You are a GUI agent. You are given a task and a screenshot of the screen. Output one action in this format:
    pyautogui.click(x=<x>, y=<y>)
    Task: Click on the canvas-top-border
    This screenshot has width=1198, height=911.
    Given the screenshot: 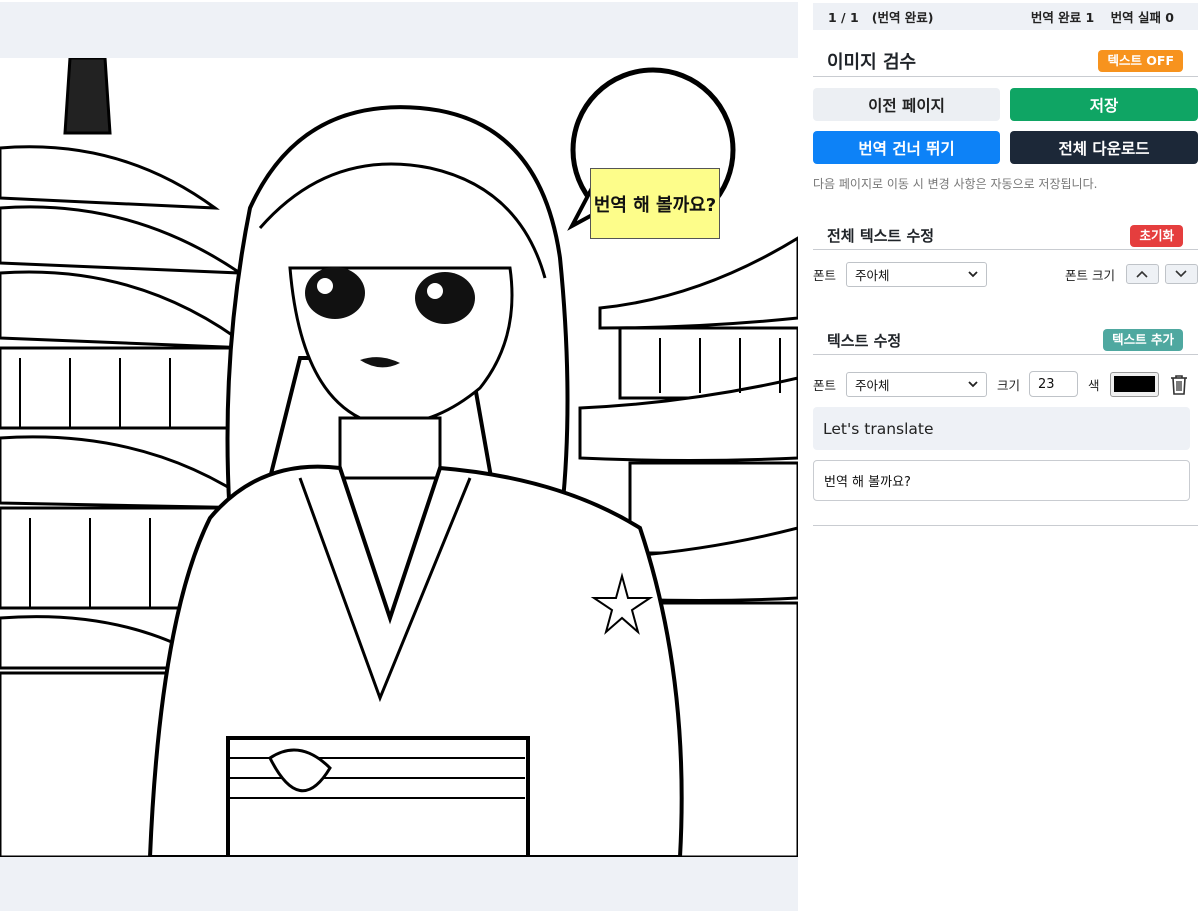 What is the action you would take?
    pyautogui.click(x=399, y=1)
    